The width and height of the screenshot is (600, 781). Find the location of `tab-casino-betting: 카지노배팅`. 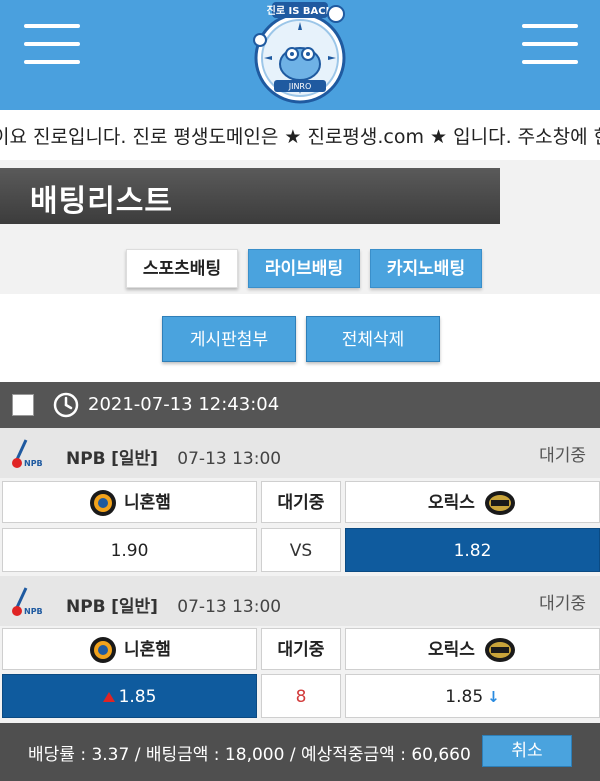

tab-casino-betting: 카지노배팅 is located at coordinates (426, 268).